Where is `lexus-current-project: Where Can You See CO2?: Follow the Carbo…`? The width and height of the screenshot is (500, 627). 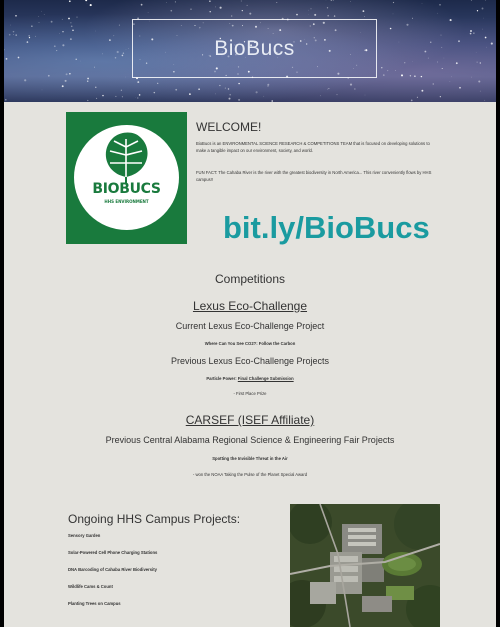 lexus-current-project: Where Can You See CO2?: Follow the Carbo… is located at coordinates (250, 343).